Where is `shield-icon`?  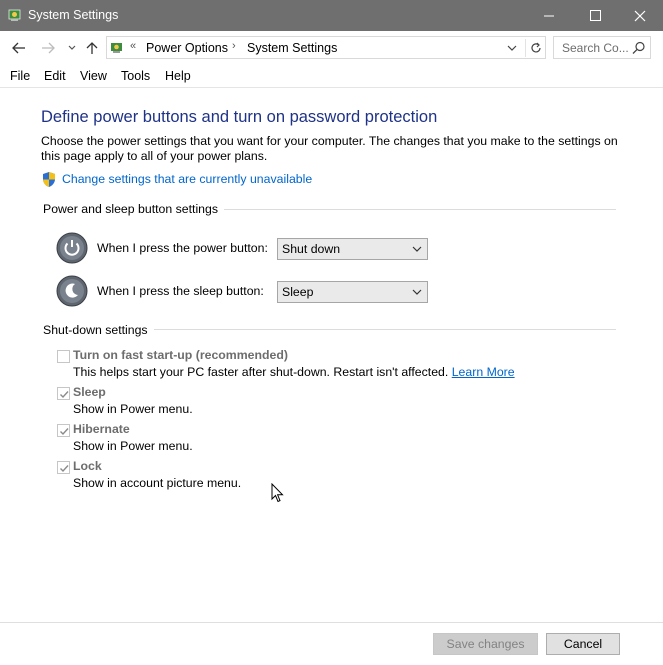
shield-icon is located at coordinates (49, 179).